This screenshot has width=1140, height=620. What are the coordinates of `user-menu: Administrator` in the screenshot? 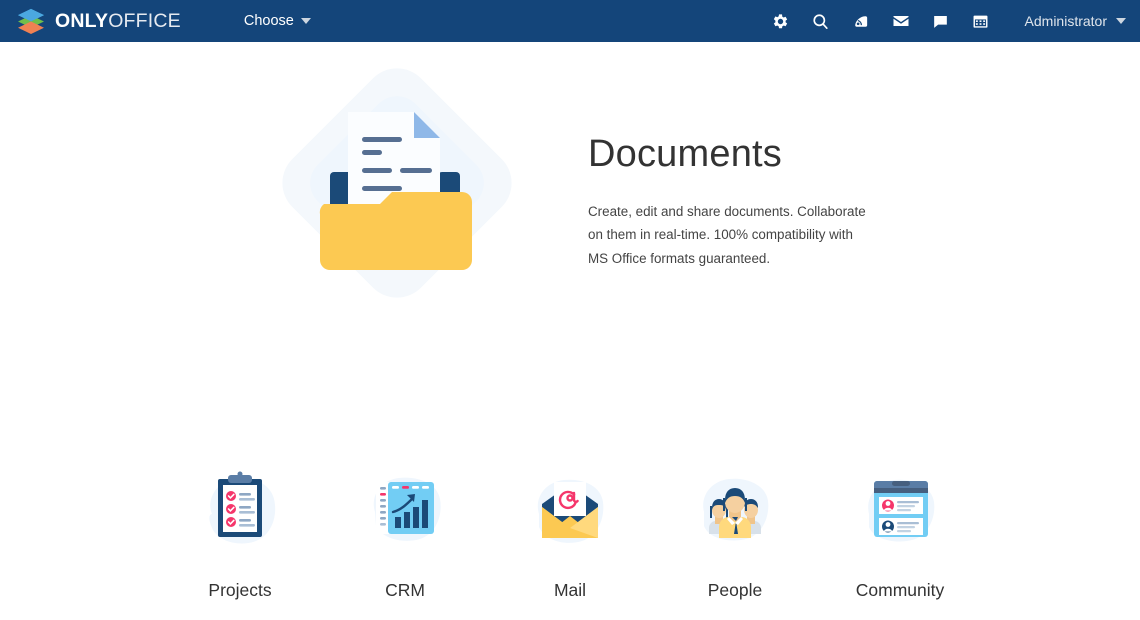 It's located at (1075, 21).